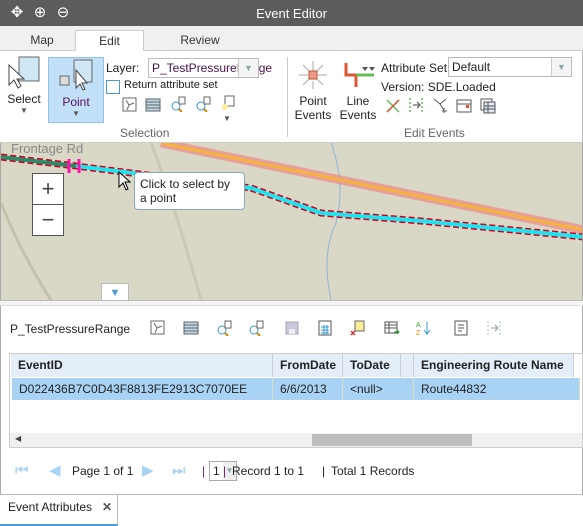 Image resolution: width=583 pixels, height=526 pixels. What do you see at coordinates (510, 67) in the screenshot?
I see `attribute-set-select: Default ▼` at bounding box center [510, 67].